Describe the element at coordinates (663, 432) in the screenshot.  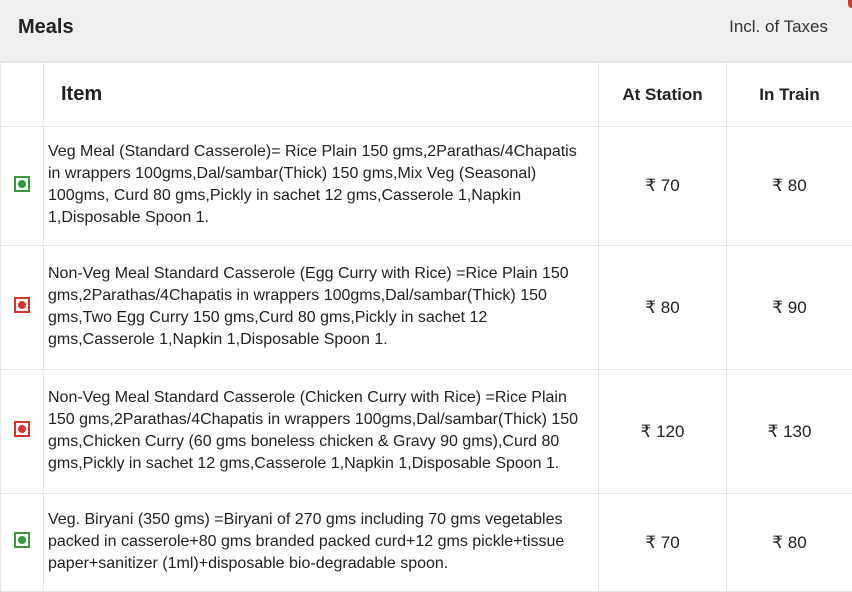
I see `price-at-station: ₹ 120` at that location.